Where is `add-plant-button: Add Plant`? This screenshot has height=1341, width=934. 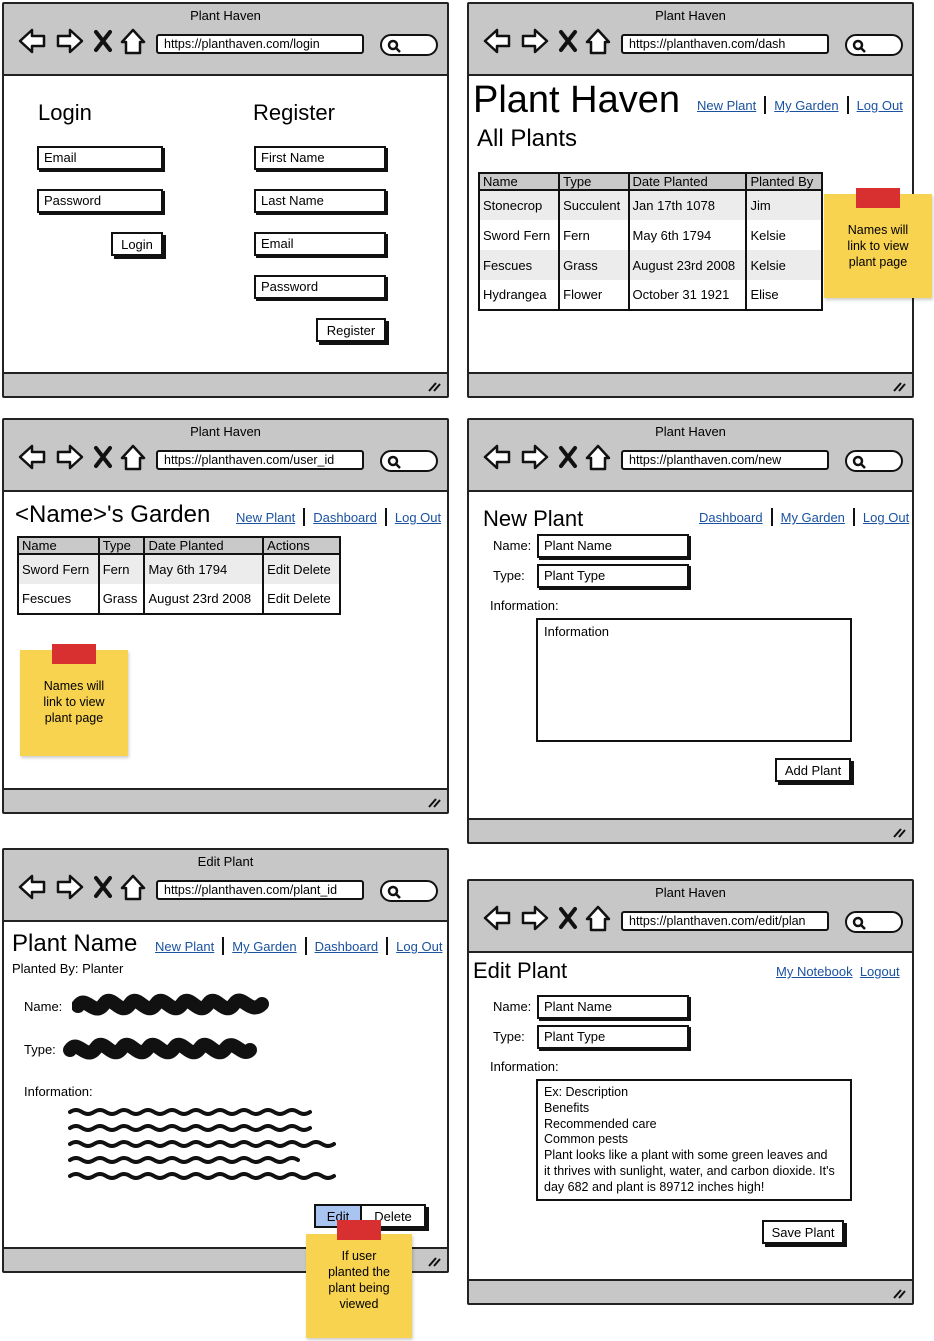
add-plant-button: Add Plant is located at coordinates (813, 770).